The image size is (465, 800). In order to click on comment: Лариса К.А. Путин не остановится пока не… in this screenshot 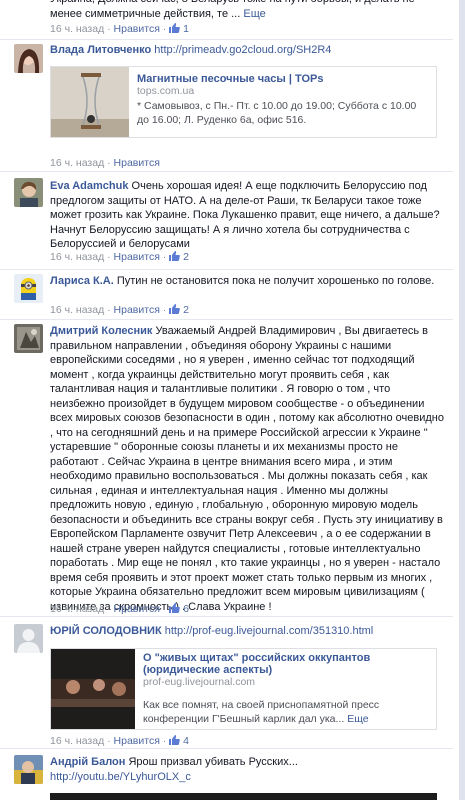, I will do `click(226, 295)`.